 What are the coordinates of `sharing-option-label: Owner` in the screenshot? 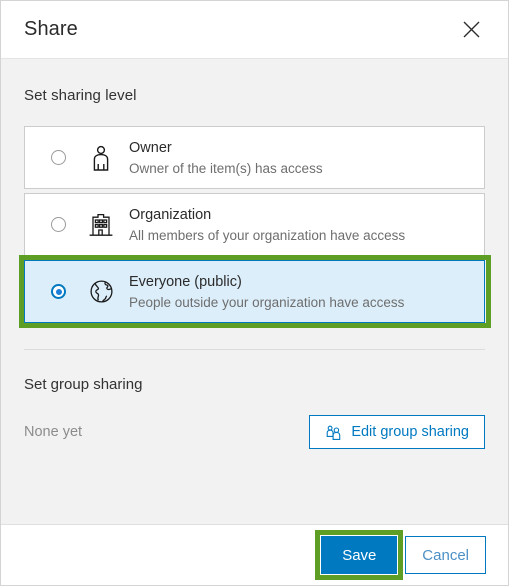 It's located at (150, 147).